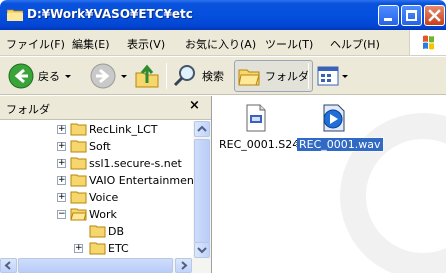 The width and height of the screenshot is (446, 275). I want to click on tree-item-label: Work, so click(103, 214).